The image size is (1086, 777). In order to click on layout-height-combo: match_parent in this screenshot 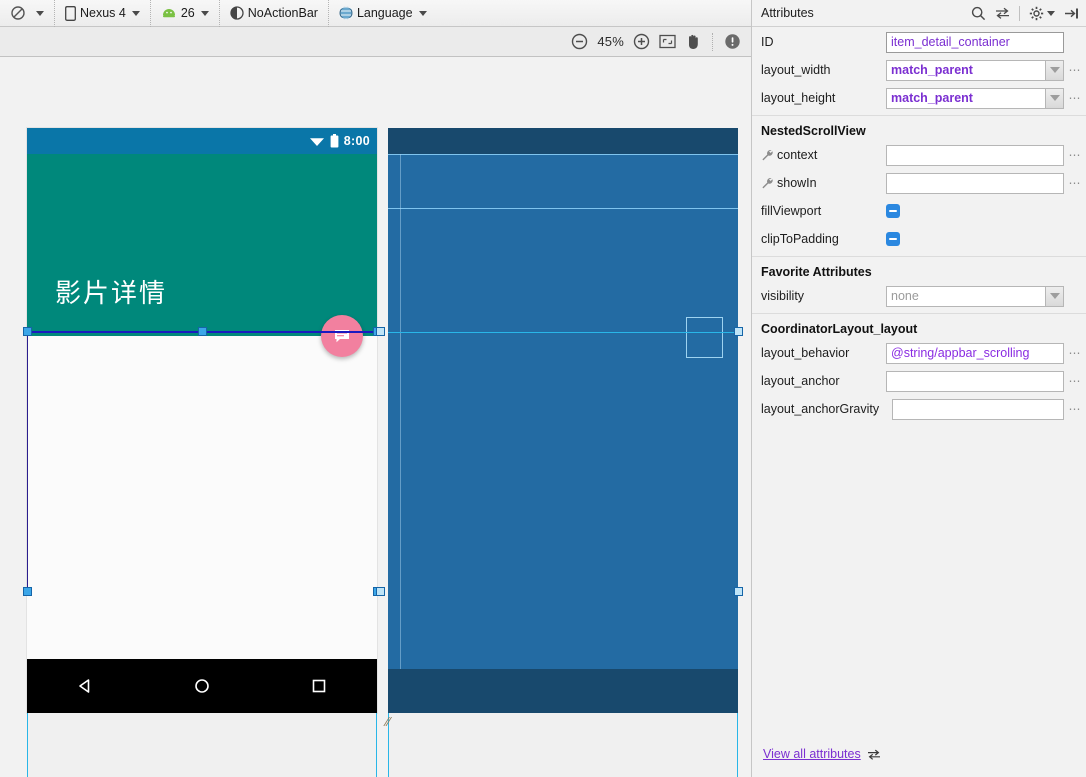, I will do `click(975, 98)`.